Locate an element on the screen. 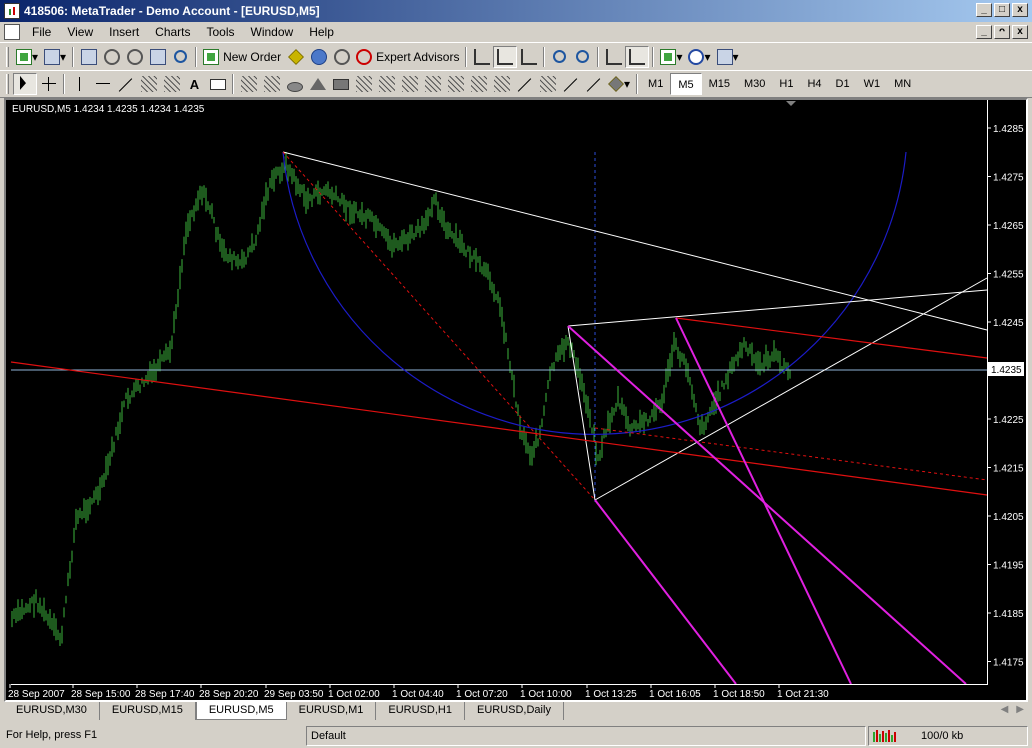  tab-eurusd-m1: EURUSD,M1 is located at coordinates (332, 711).